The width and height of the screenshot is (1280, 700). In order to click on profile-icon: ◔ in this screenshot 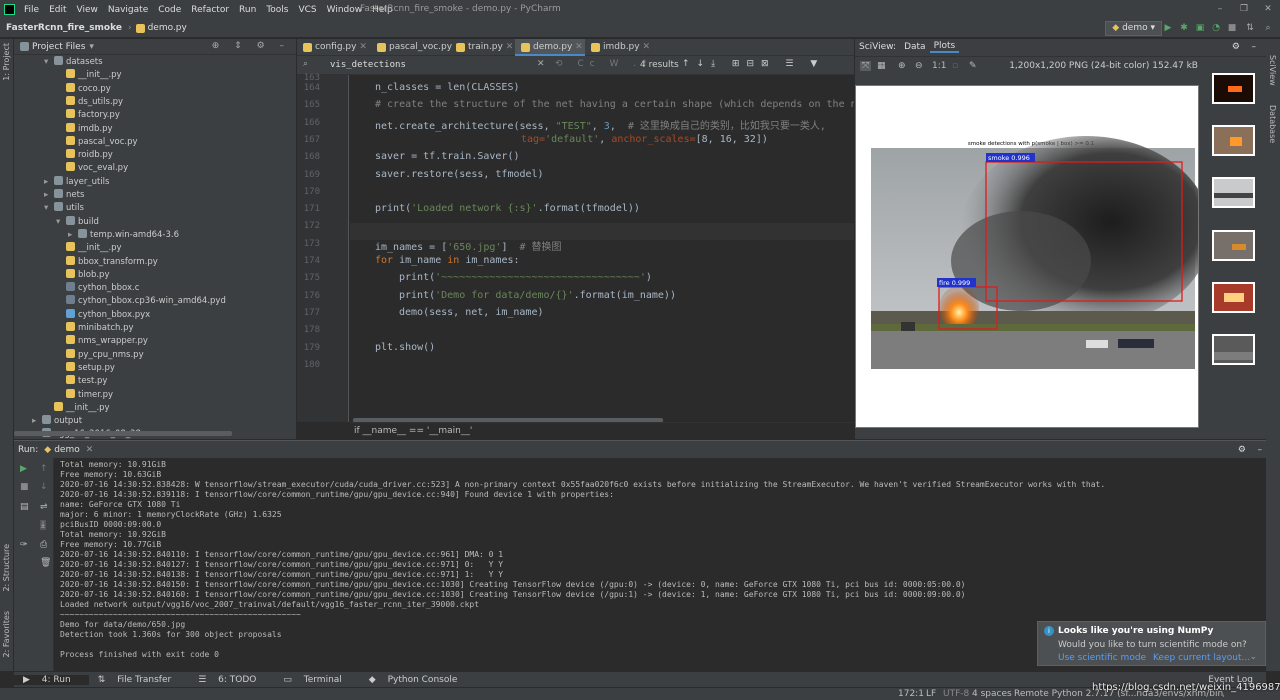, I will do `click(1216, 28)`.